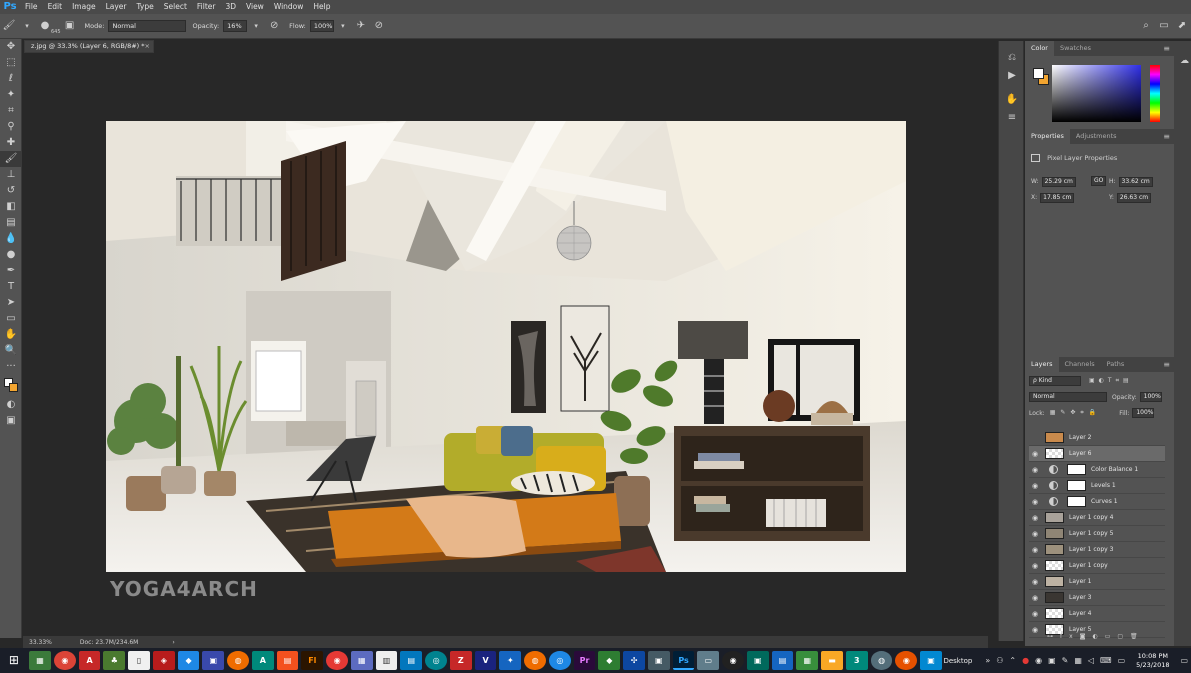 This screenshot has height=673, width=1191. I want to click on move-tool-icon: ✥, so click(11, 47).